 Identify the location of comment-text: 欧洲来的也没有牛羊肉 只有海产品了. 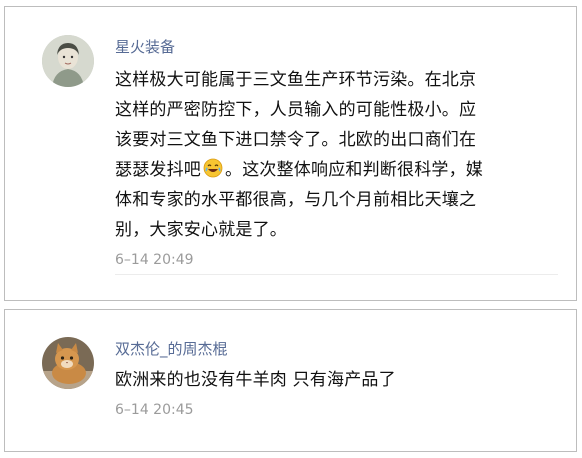
(255, 380).